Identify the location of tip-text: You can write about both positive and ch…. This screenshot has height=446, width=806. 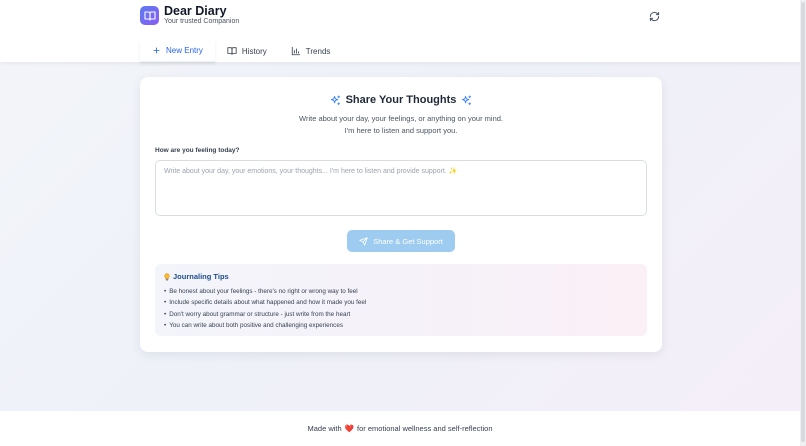
(256, 325).